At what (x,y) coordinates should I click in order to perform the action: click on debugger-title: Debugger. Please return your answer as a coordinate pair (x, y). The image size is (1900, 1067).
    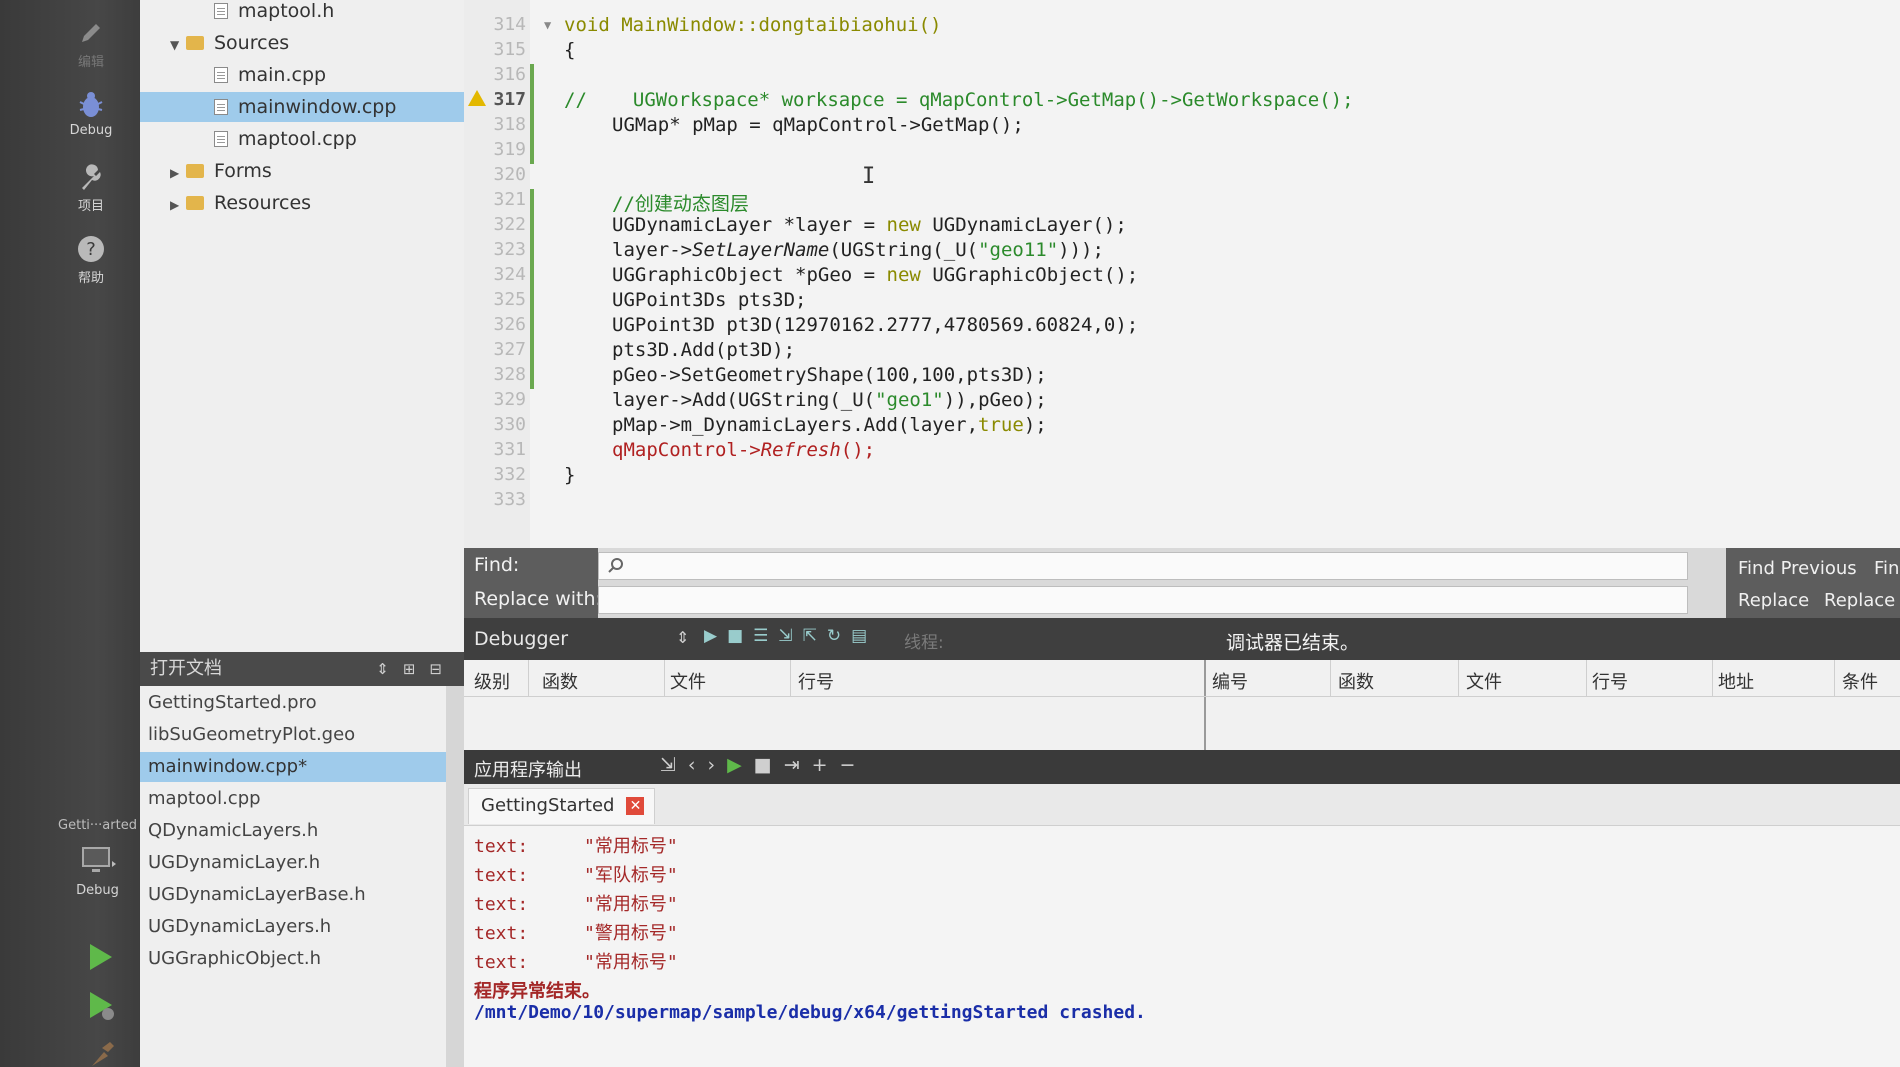
    Looking at the image, I should click on (521, 639).